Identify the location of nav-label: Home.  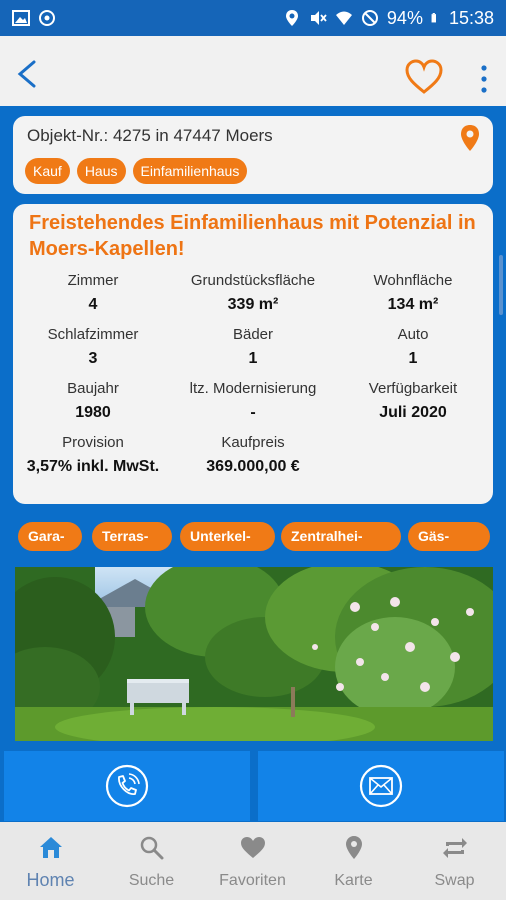
(50, 880).